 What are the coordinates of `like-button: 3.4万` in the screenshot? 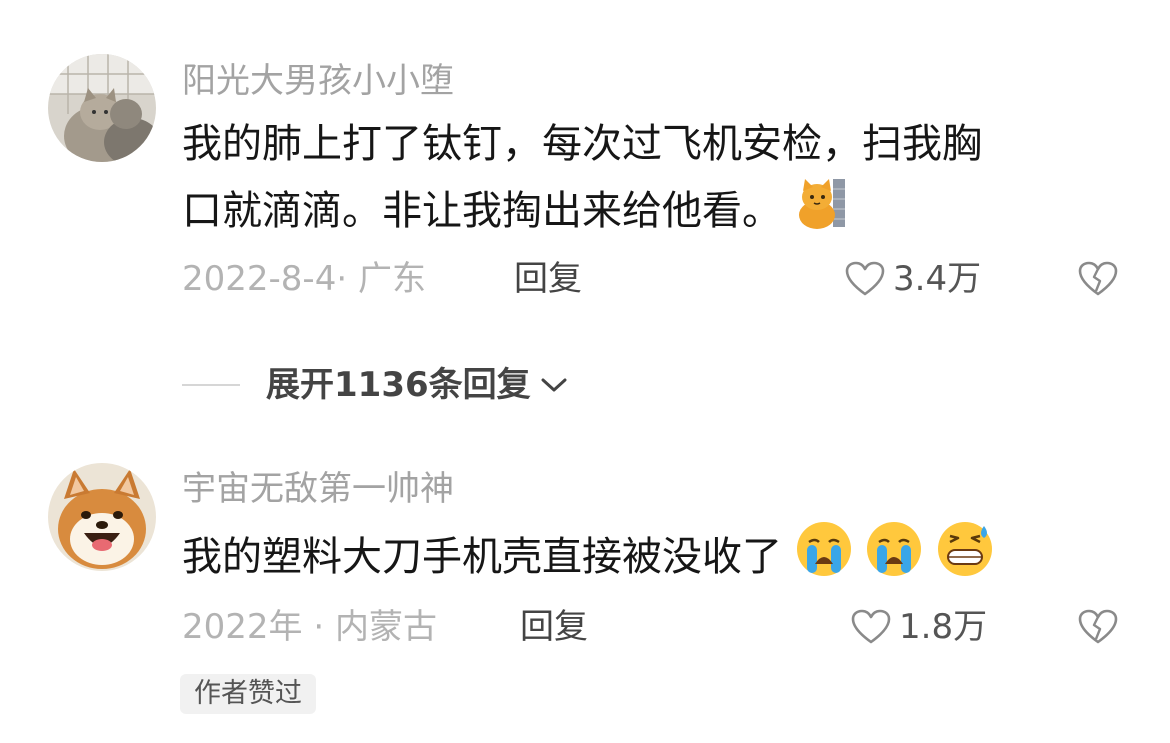 It's located at (913, 279).